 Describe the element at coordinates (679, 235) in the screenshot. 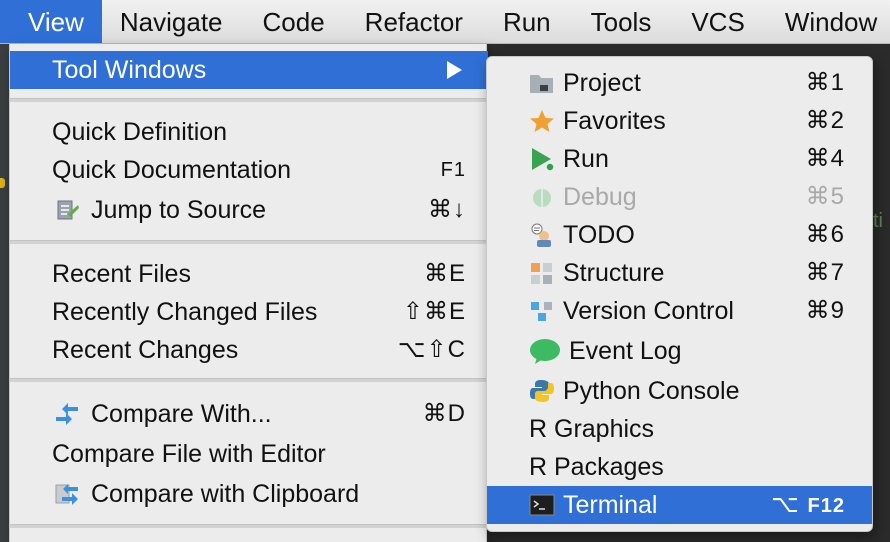

I see `submenu-item-todo: TODO ⌘6` at that location.